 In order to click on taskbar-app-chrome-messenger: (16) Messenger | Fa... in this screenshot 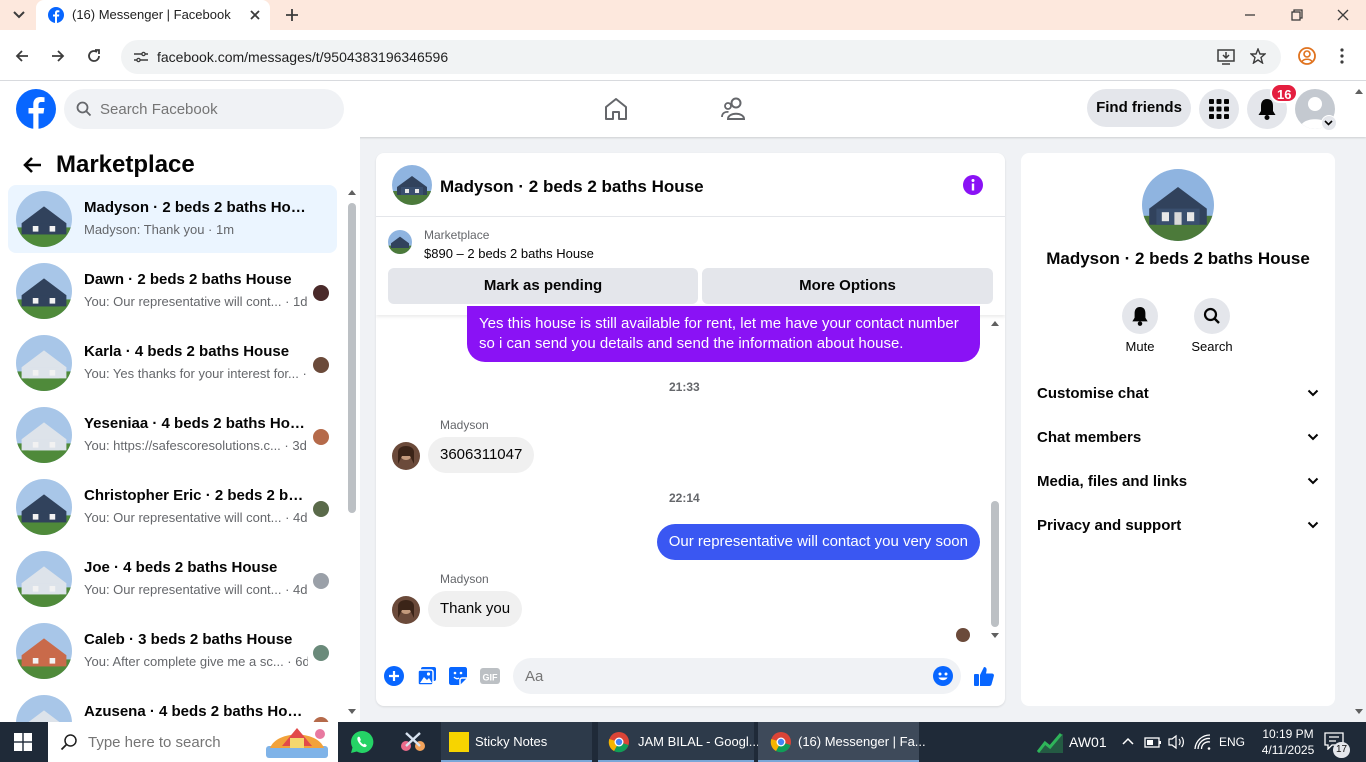, I will do `click(842, 742)`.